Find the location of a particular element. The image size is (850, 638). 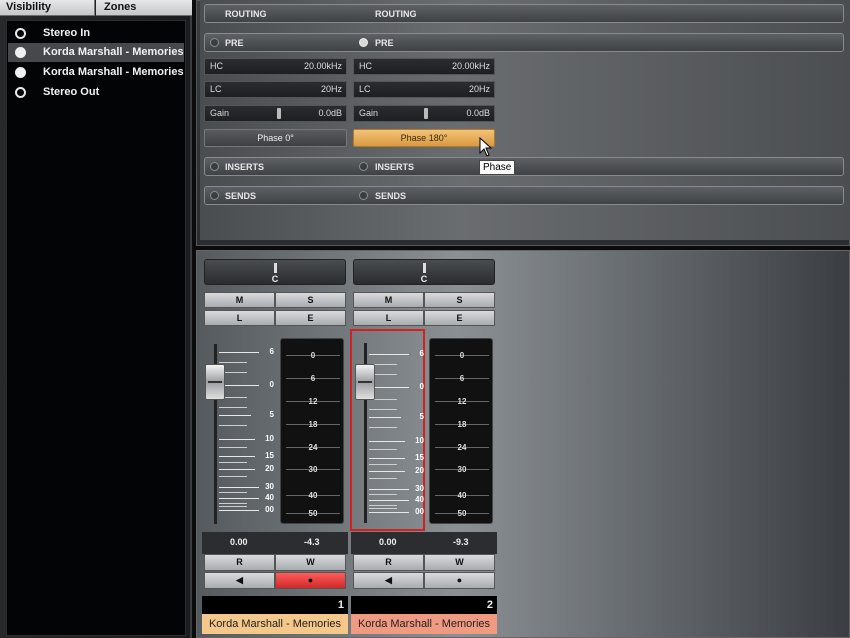

sends-bar: SENDS SENDS is located at coordinates (524, 195).